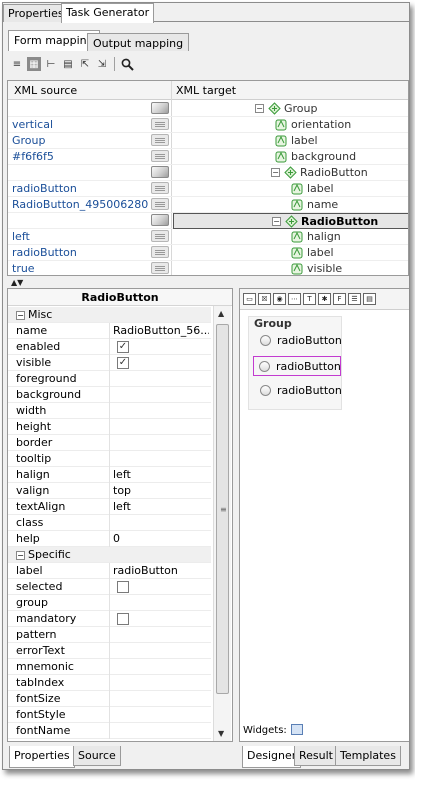 The image size is (429, 785). I want to click on radio-widget-icon: ◉, so click(279, 299).